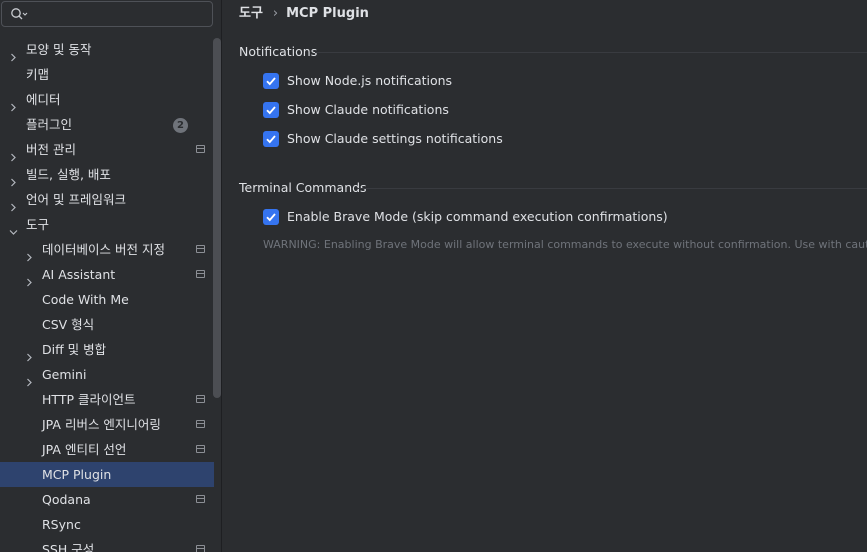 This screenshot has height=552, width=867. I want to click on sidebar-item-qodana: Qodana, so click(107, 499).